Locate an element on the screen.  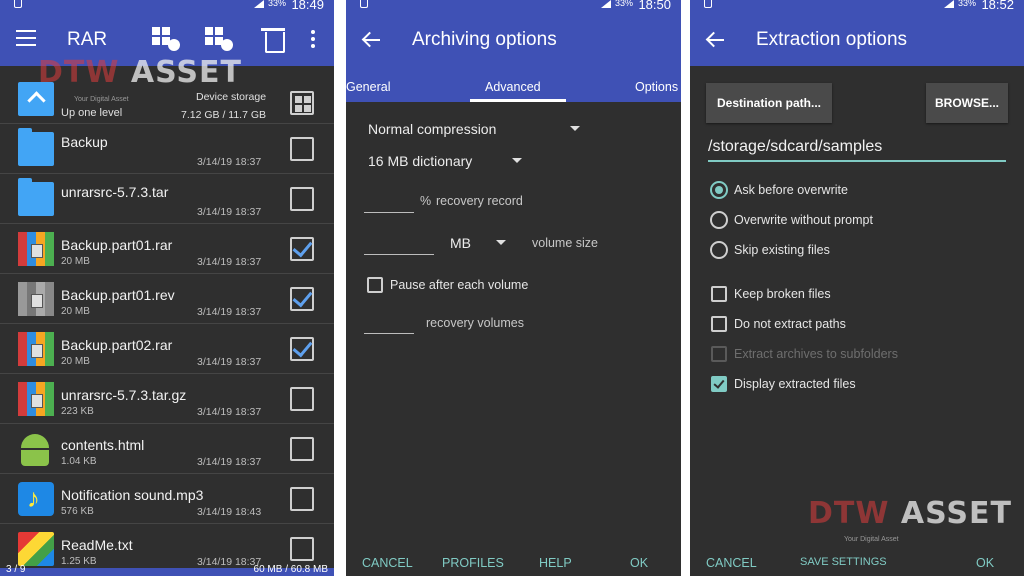
status-bar: 33% 18:49 is located at coordinates (167, 6).